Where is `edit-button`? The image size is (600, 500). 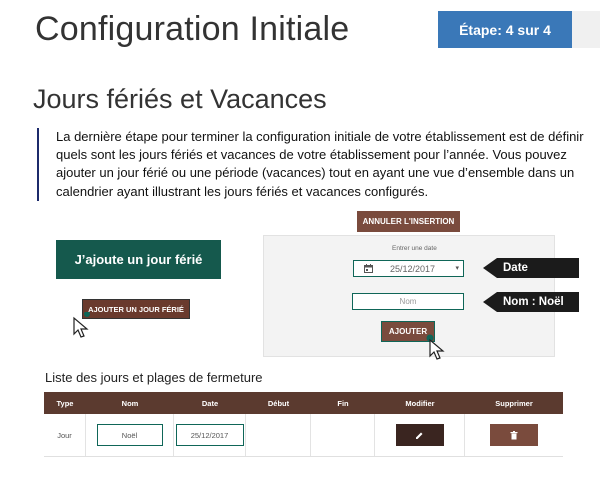
edit-button is located at coordinates (419, 435).